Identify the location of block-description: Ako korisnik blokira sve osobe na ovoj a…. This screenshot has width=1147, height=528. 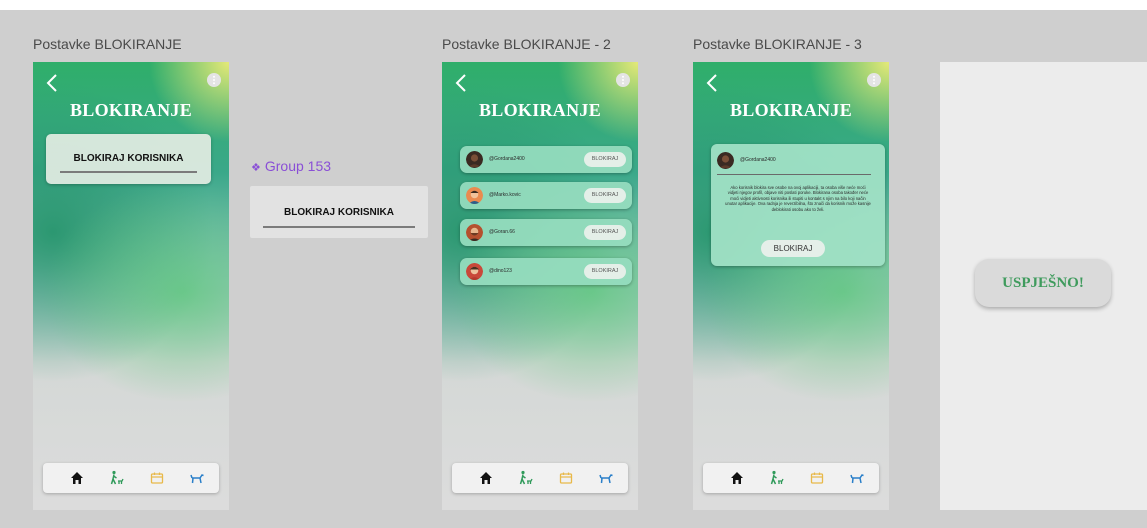
(798, 198).